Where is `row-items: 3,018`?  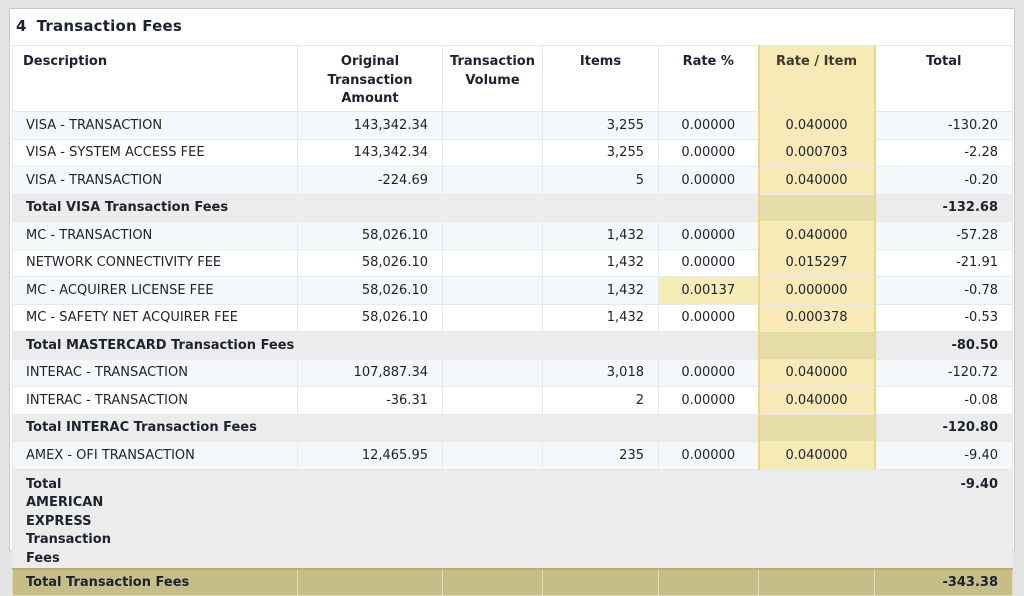 row-items: 3,018 is located at coordinates (600, 372).